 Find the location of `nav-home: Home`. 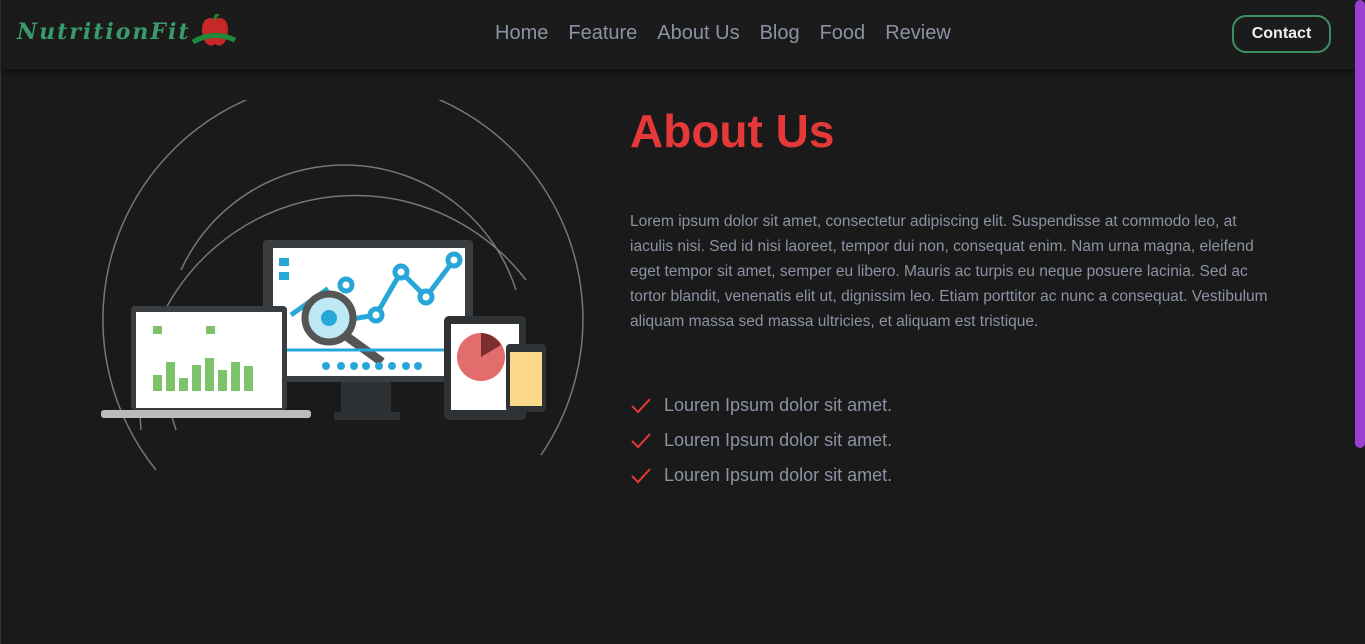

nav-home: Home is located at coordinates (521, 33).